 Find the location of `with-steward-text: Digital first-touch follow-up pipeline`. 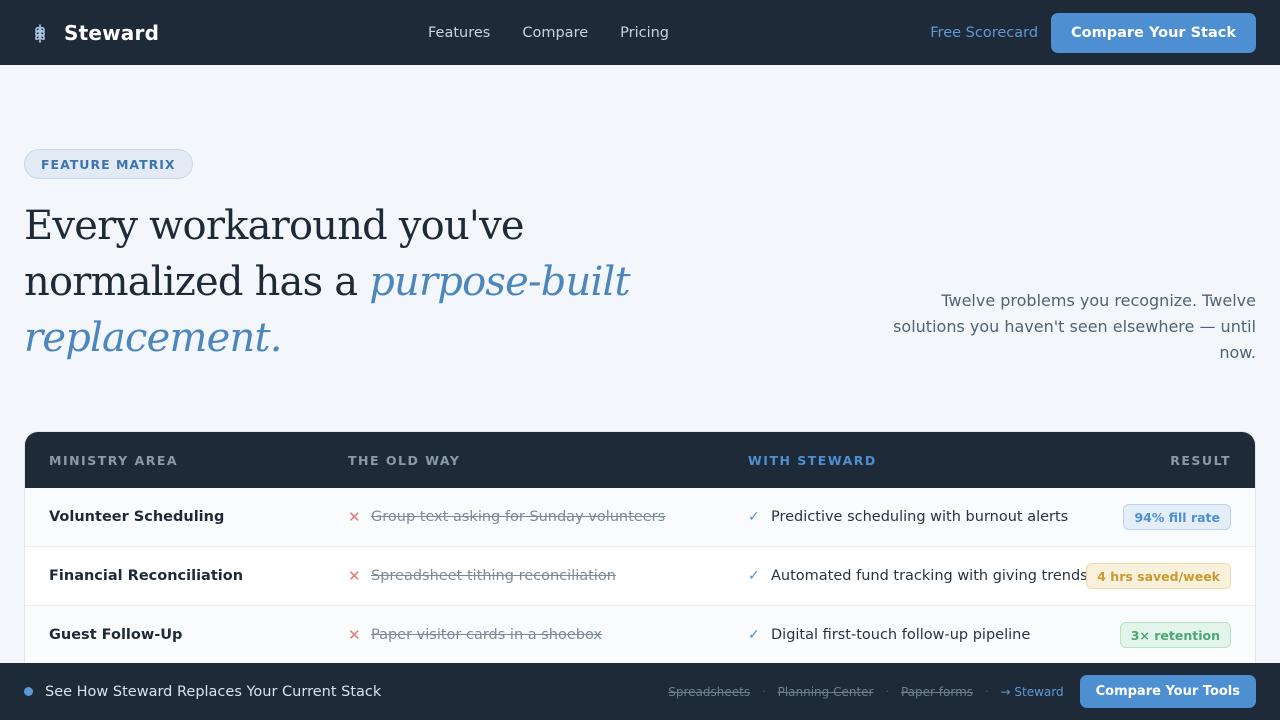

with-steward-text: Digital first-touch follow-up pipeline is located at coordinates (901, 635).